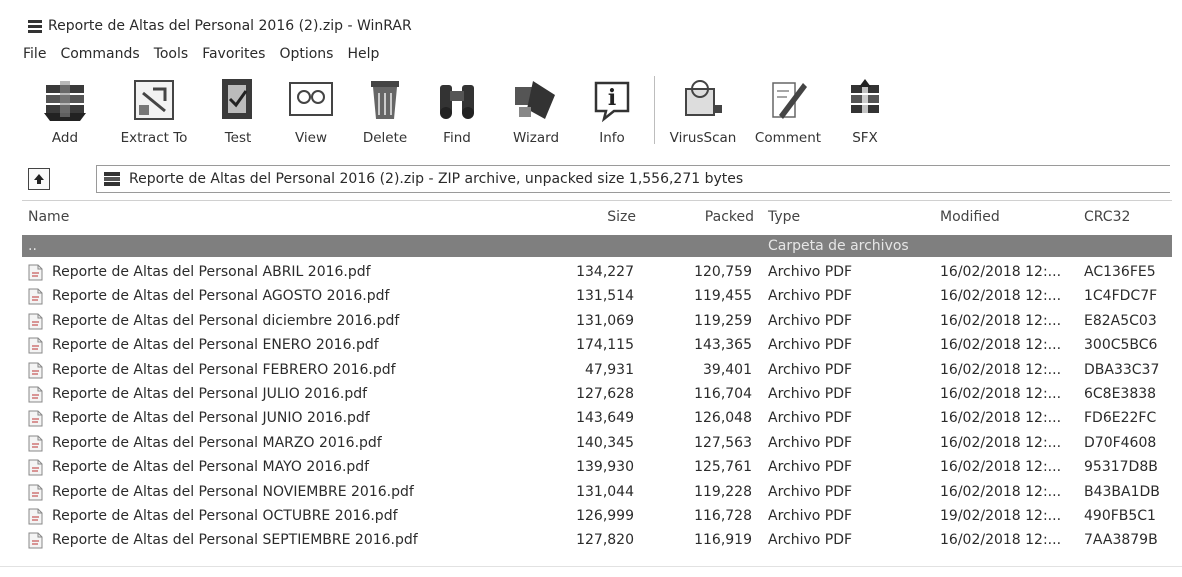  I want to click on file-size: 174,115, so click(605, 345).